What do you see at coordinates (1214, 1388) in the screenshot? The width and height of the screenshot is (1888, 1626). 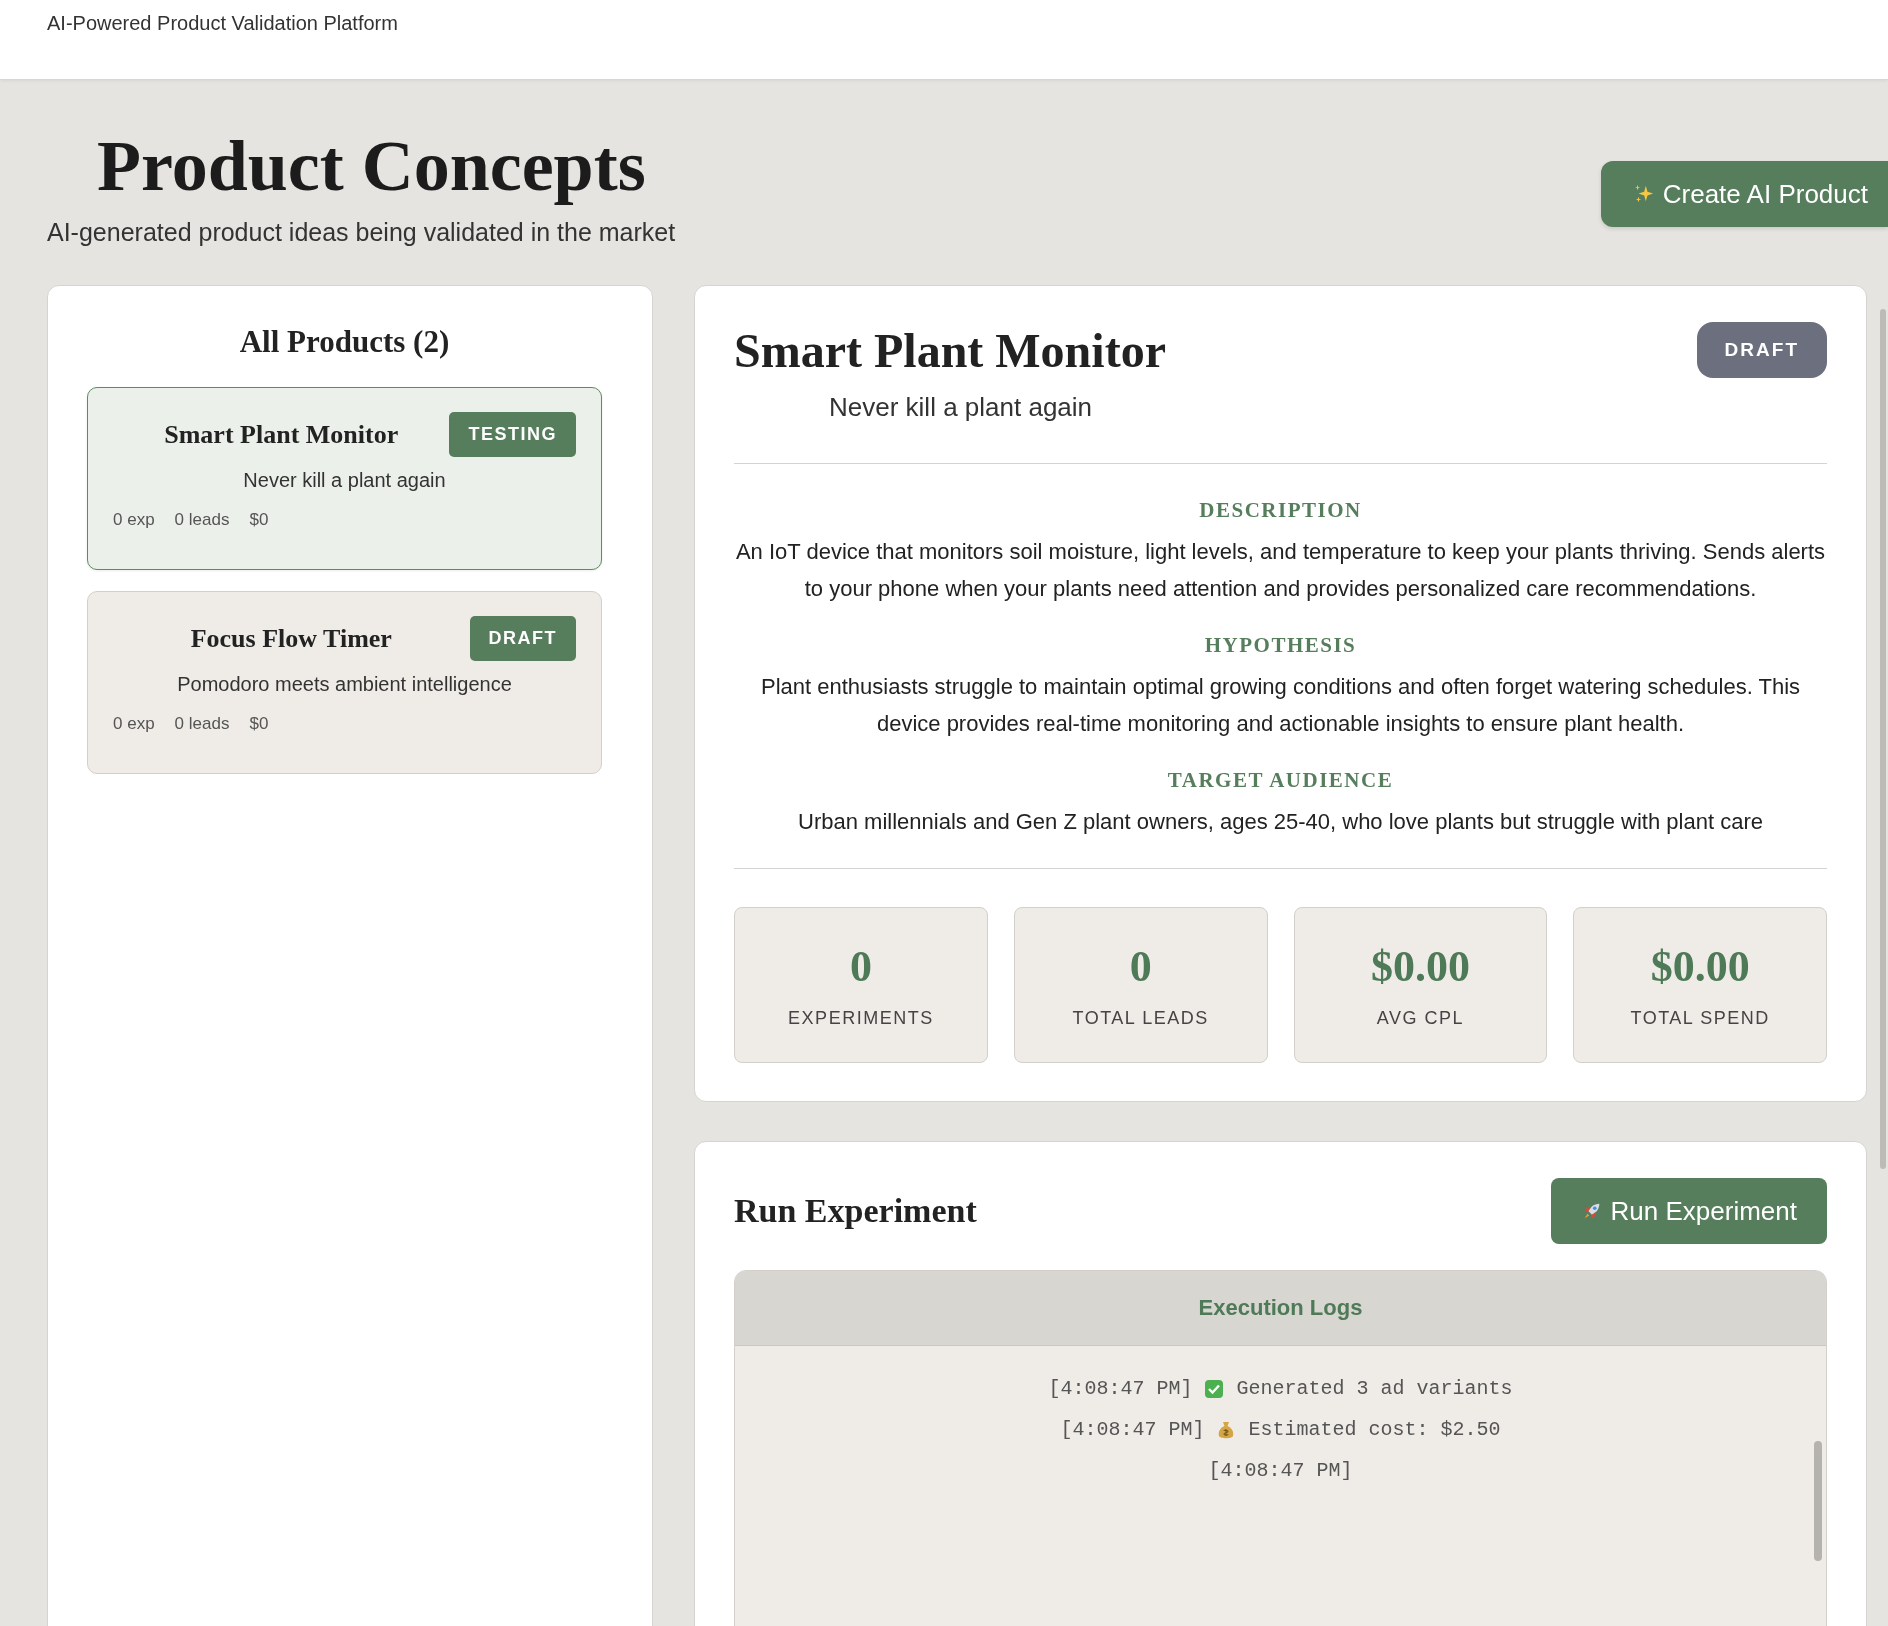 I see `check-icon` at bounding box center [1214, 1388].